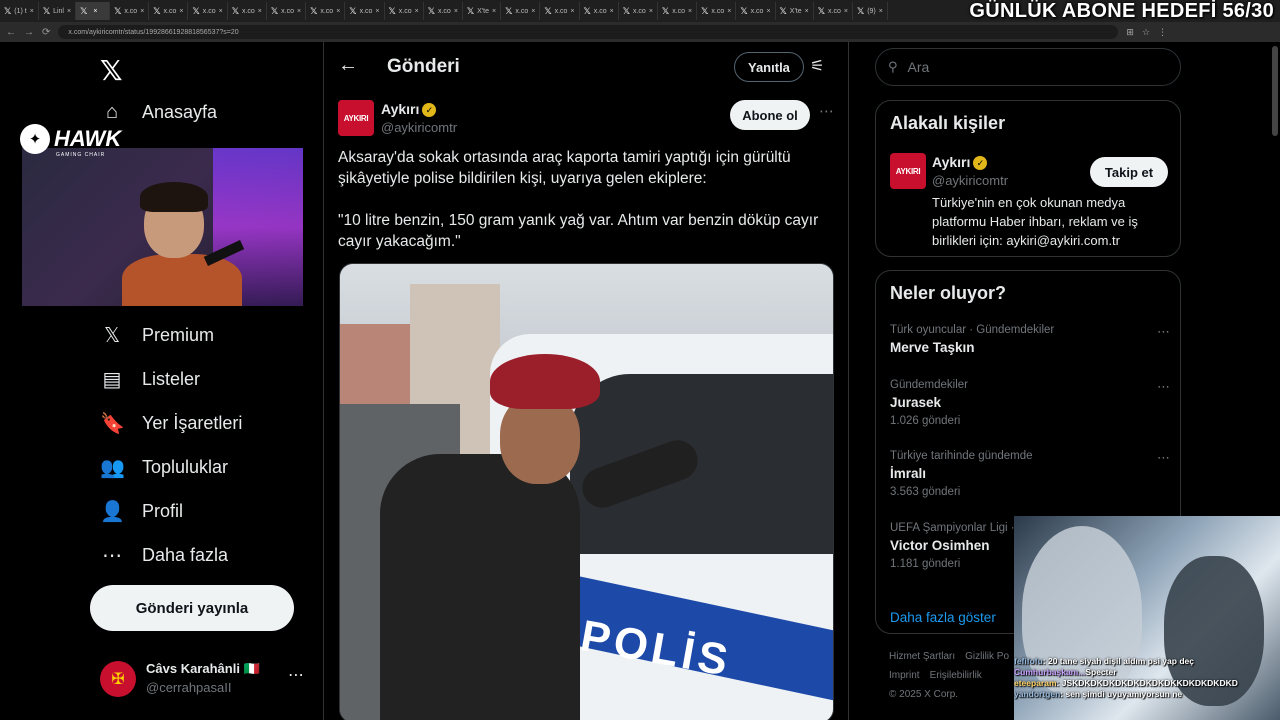 Image resolution: width=1280 pixels, height=720 pixels. Describe the element at coordinates (817, 66) in the screenshot. I see `sliders-icon: ⚟` at that location.